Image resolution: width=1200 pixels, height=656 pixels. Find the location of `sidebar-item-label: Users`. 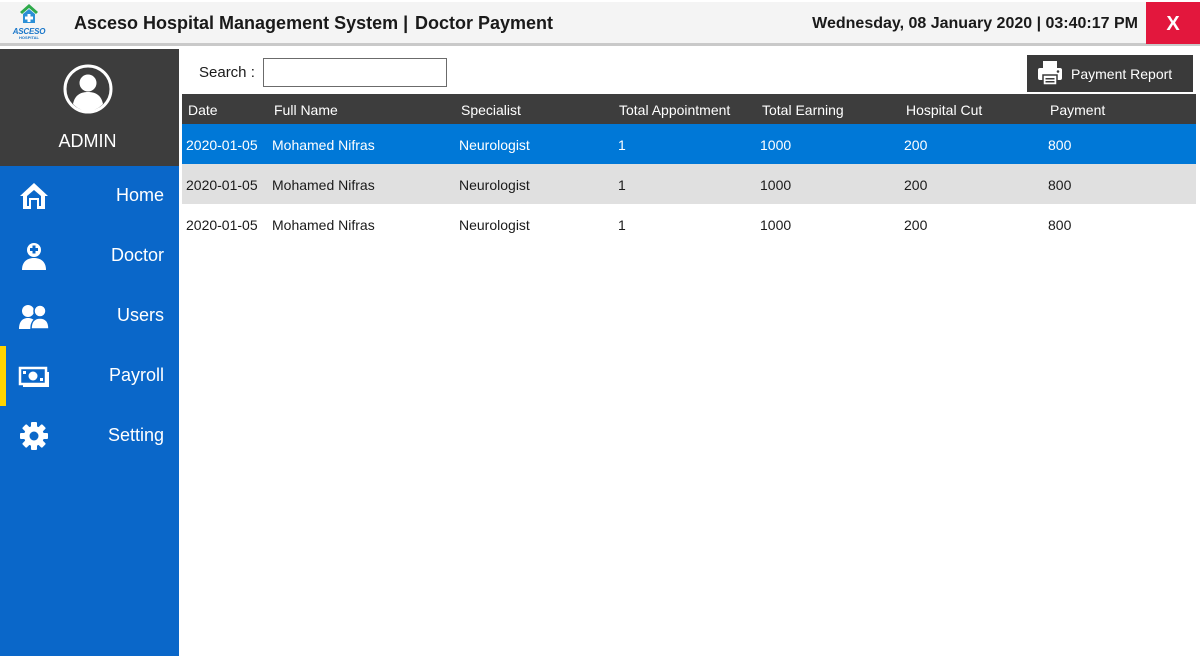

sidebar-item-label: Users is located at coordinates (140, 315).